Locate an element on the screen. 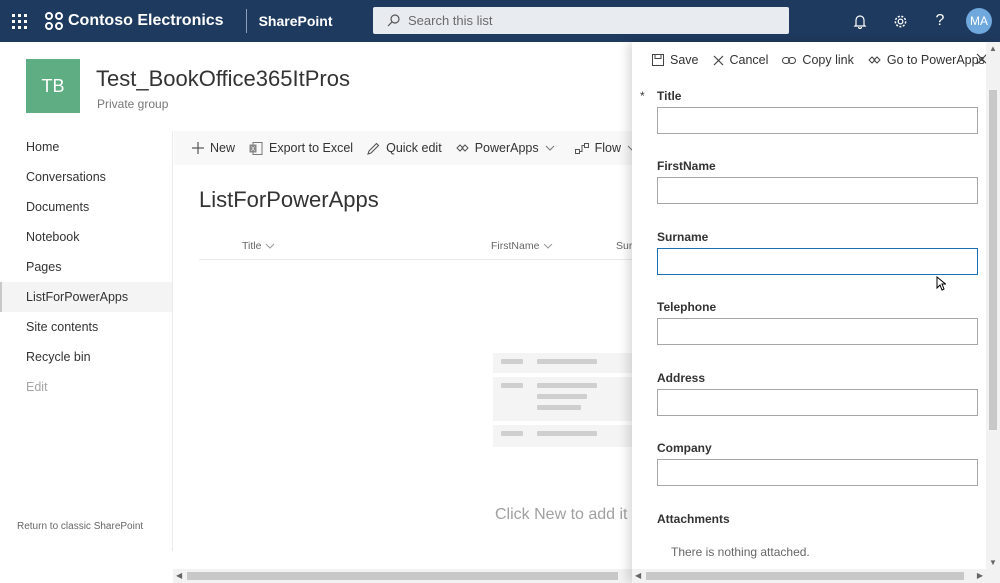 This screenshot has width=1000, height=583. bell-icon is located at coordinates (860, 21).